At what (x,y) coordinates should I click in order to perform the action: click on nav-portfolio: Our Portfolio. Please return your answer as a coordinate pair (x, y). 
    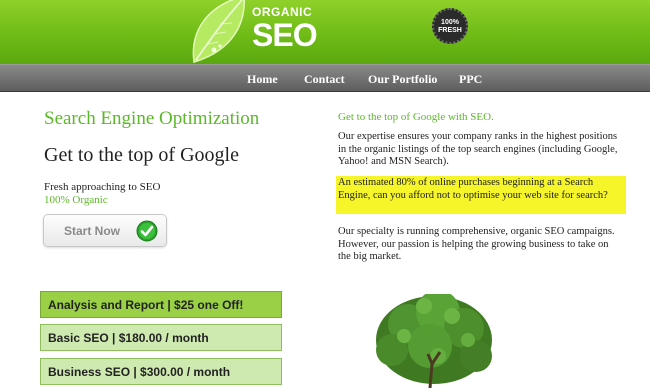
    Looking at the image, I should click on (402, 79).